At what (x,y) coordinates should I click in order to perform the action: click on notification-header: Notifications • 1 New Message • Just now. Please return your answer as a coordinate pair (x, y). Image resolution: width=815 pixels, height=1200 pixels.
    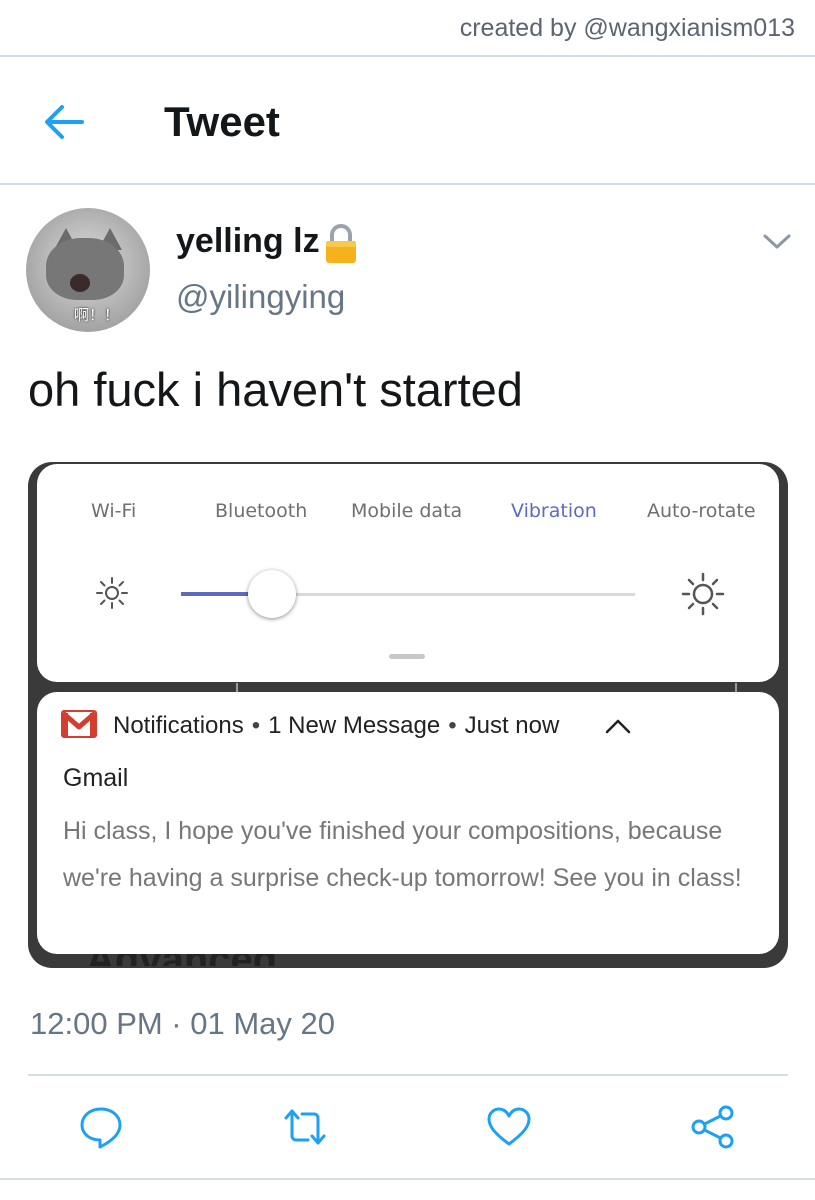
    Looking at the image, I should click on (336, 725).